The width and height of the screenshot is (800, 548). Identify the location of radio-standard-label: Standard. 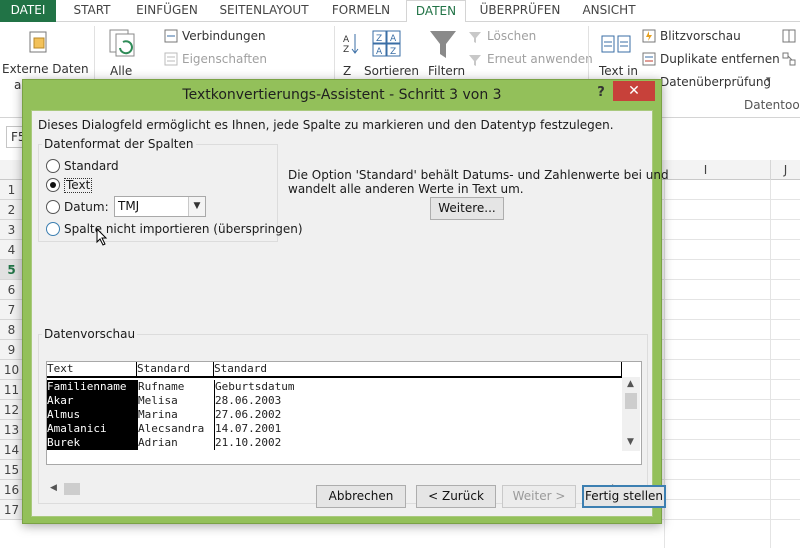
(91, 166).